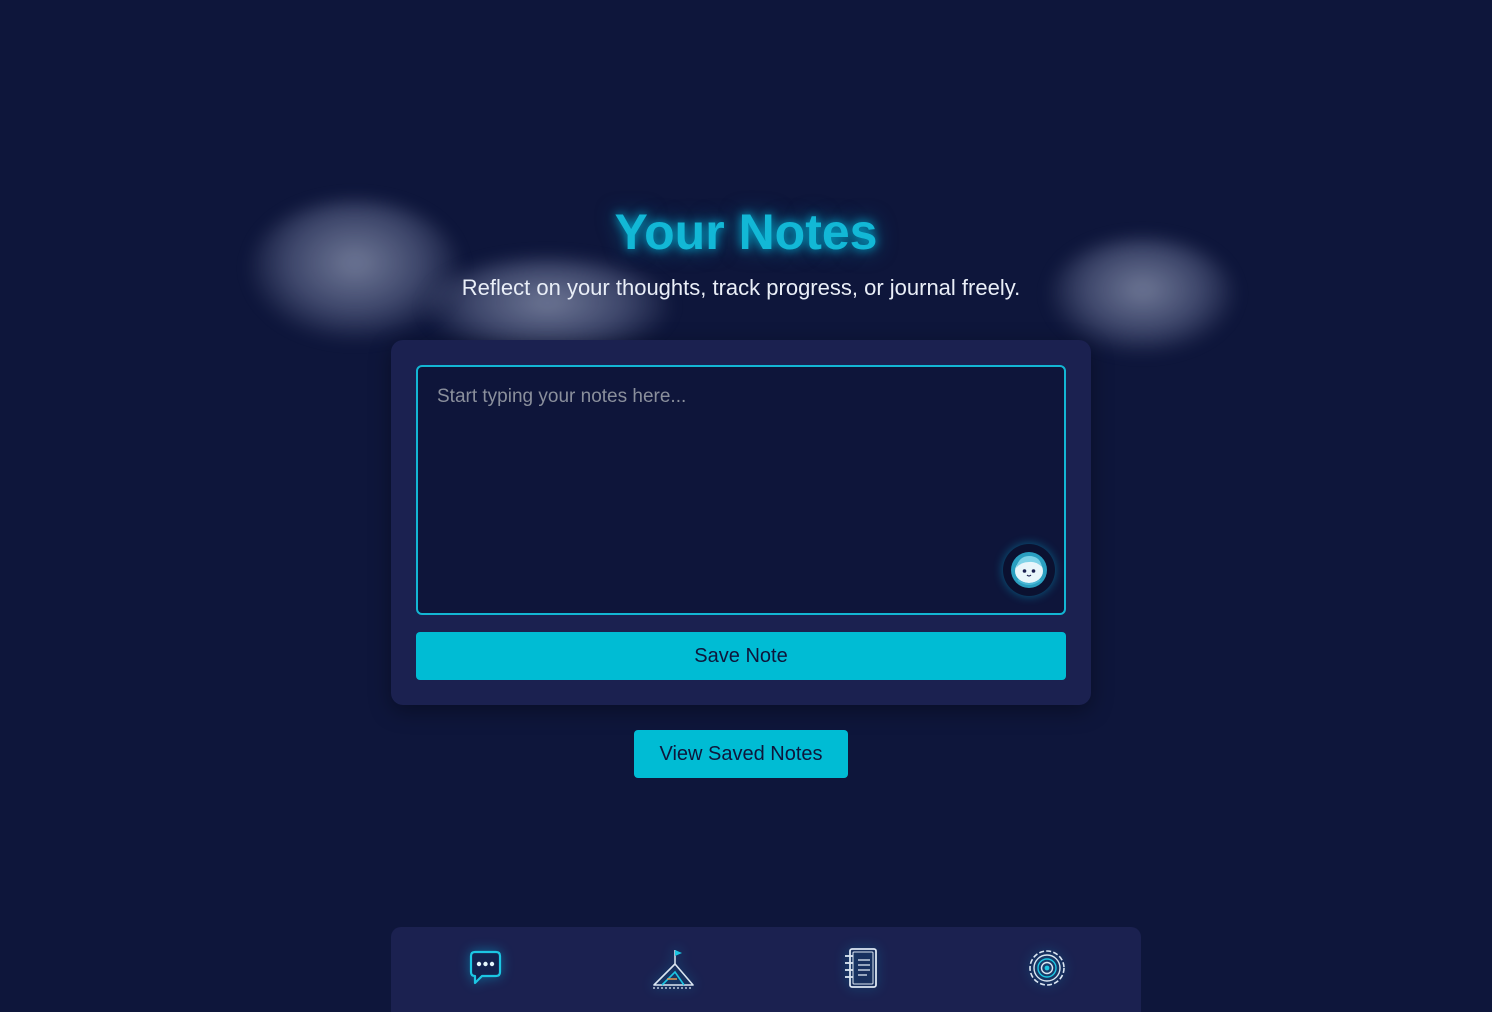  Describe the element at coordinates (1029, 570) in the screenshot. I see `assistant-mascot-icon` at that location.